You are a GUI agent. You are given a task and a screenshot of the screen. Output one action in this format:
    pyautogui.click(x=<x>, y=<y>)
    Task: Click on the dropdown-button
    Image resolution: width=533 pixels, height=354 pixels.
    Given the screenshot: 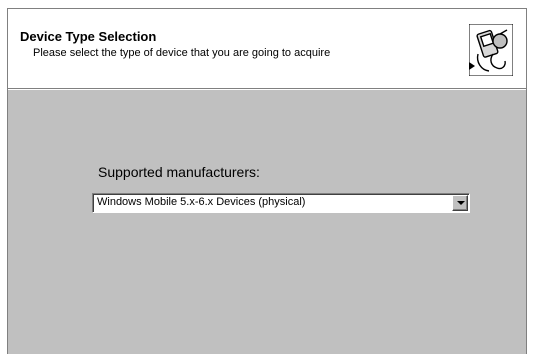 What is the action you would take?
    pyautogui.click(x=460, y=203)
    